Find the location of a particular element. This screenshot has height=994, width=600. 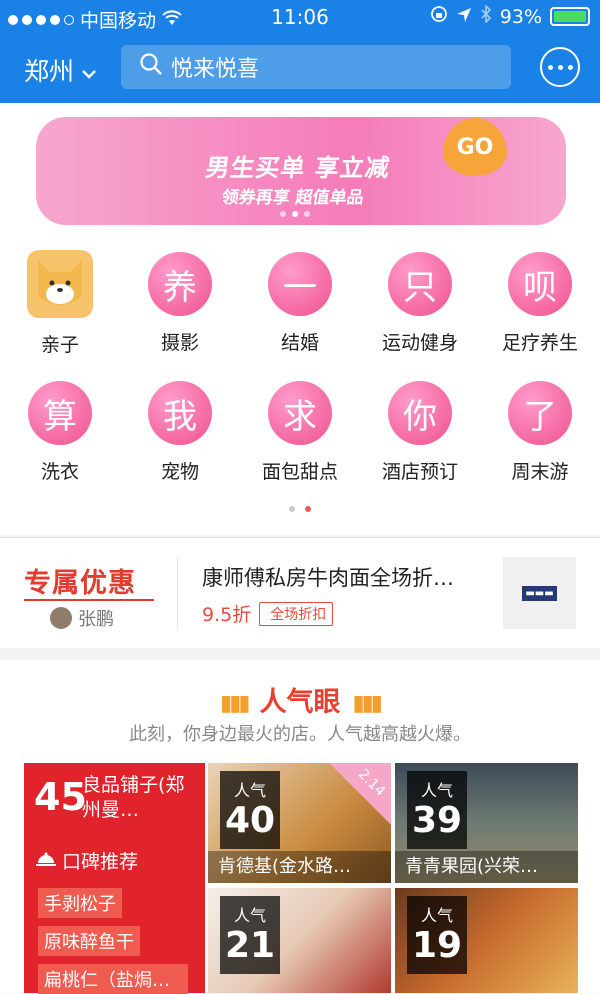

category-photography: 养 摄影 is located at coordinates (180, 303).